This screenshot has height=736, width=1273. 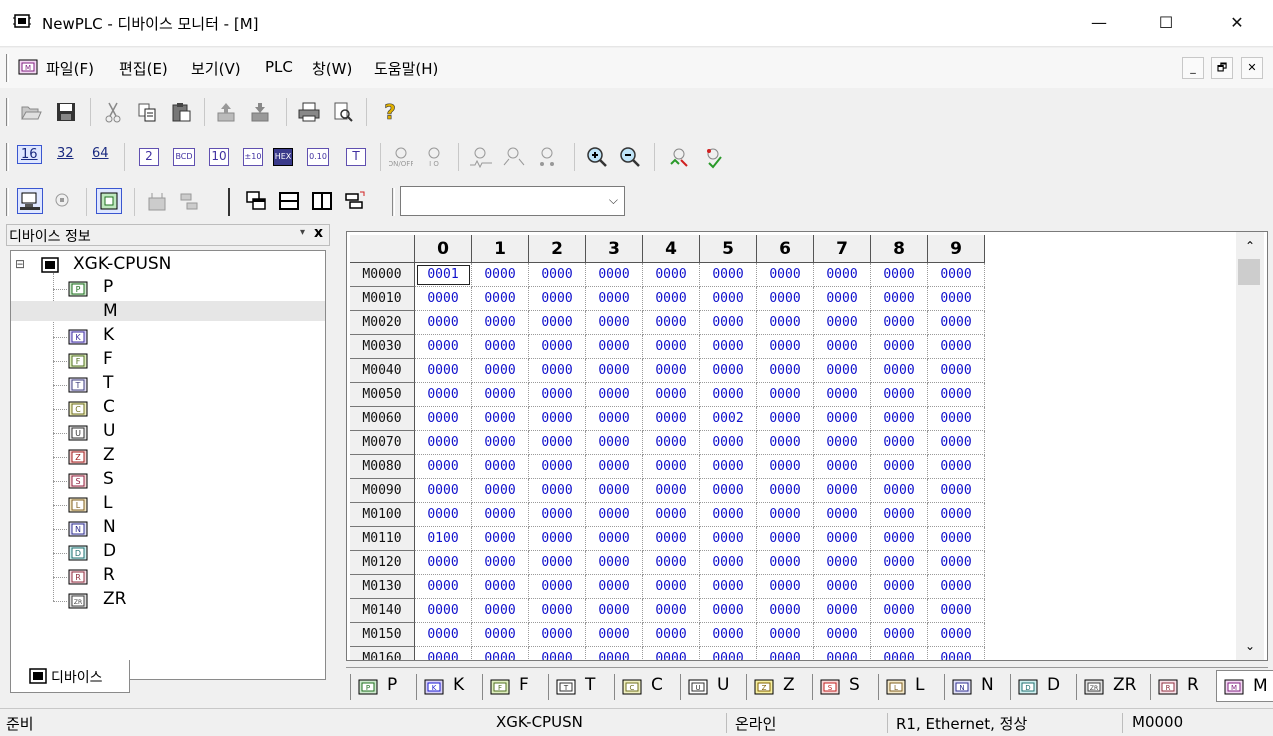 I want to click on device-change-icon, so click(x=715, y=157).